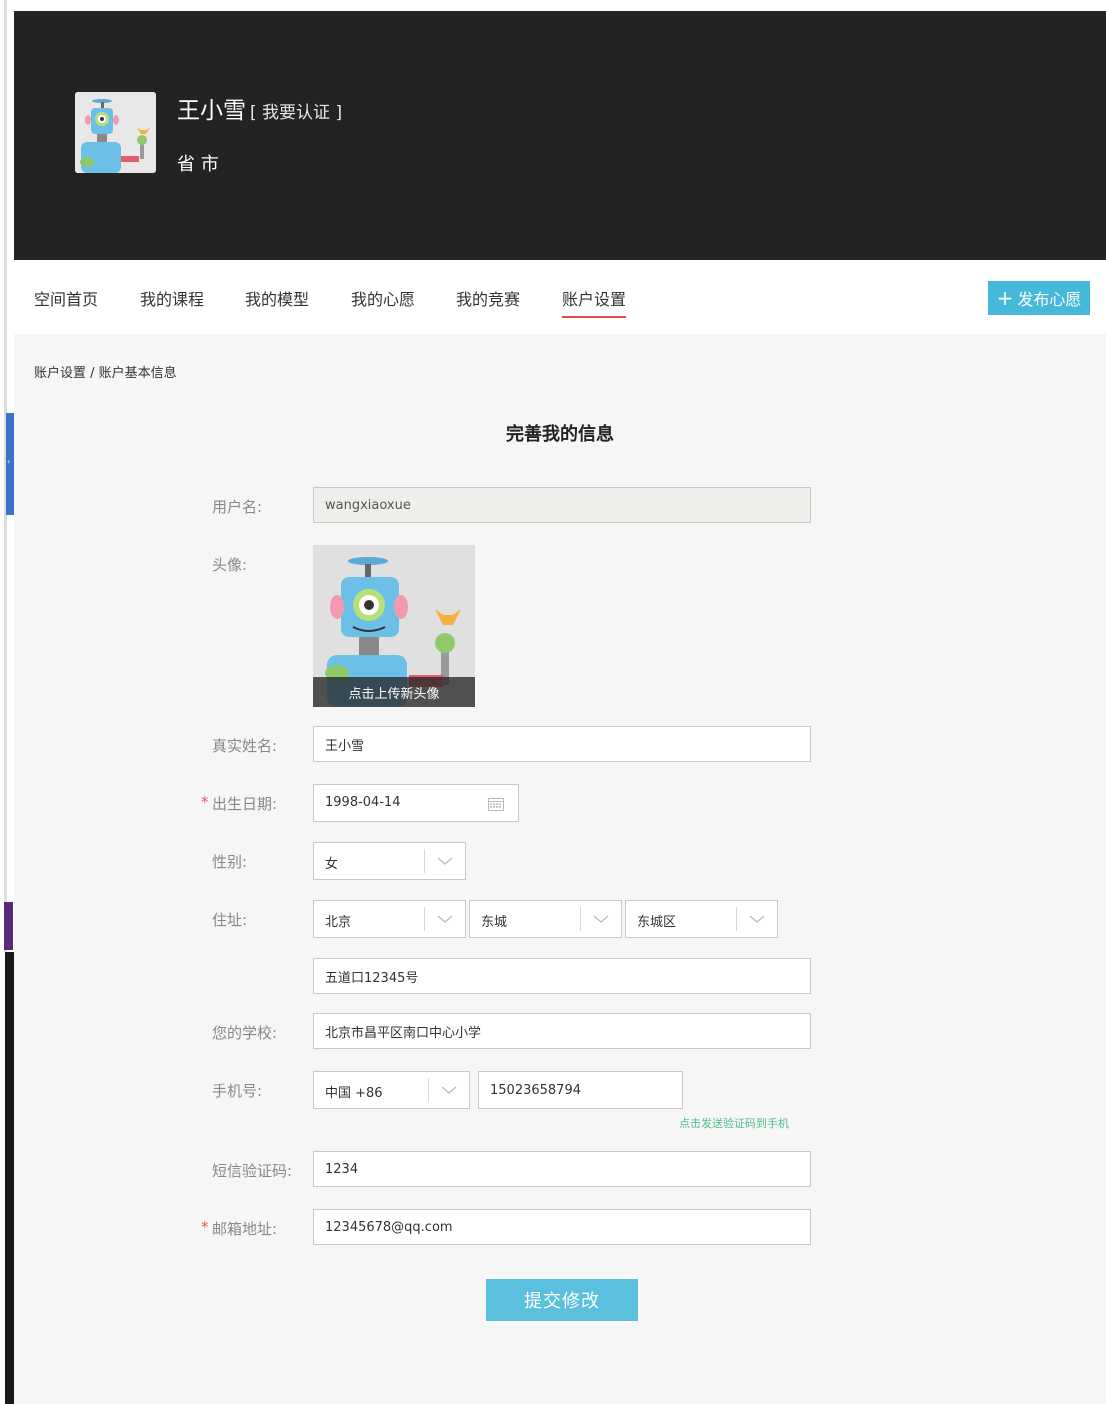  I want to click on district-value: 东城区, so click(657, 922).